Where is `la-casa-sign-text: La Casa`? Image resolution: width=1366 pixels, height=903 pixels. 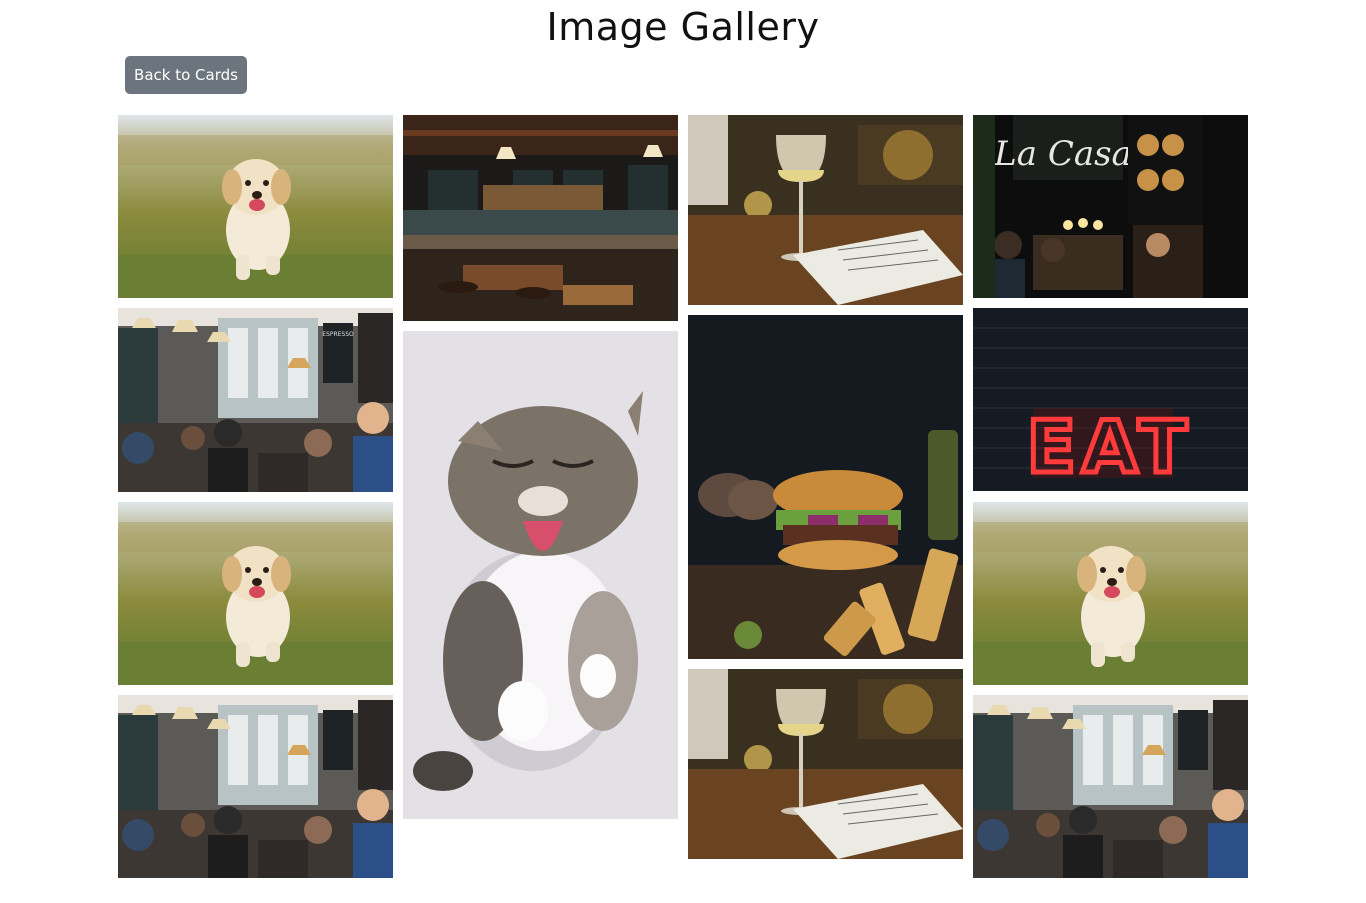
la-casa-sign-text: La Casa is located at coordinates (1062, 154).